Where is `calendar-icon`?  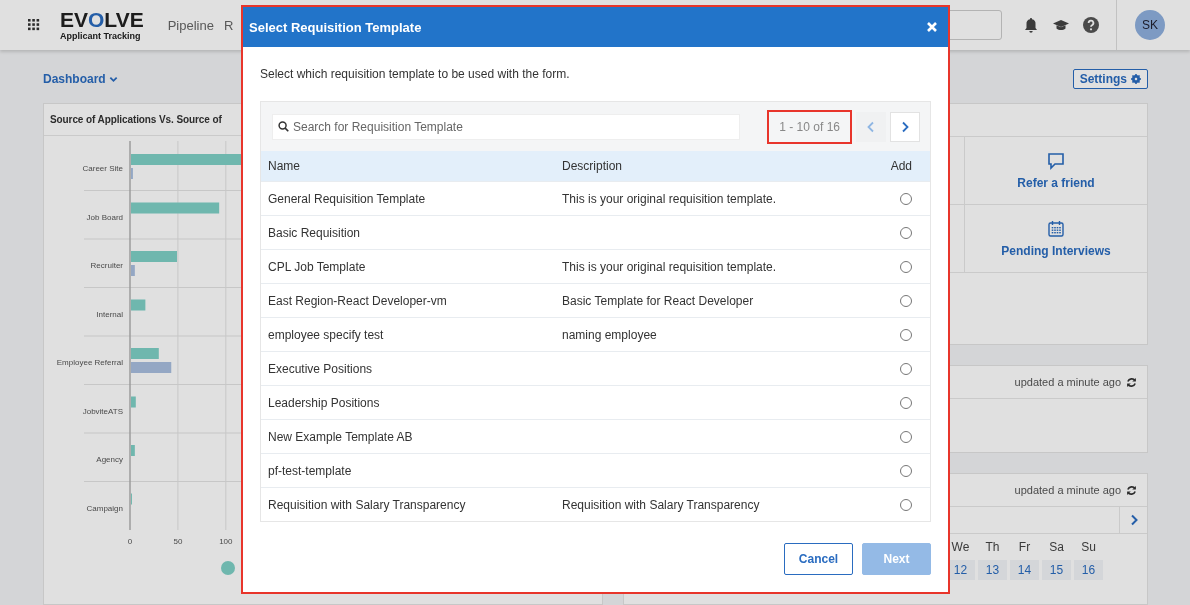
calendar-icon is located at coordinates (1056, 228).